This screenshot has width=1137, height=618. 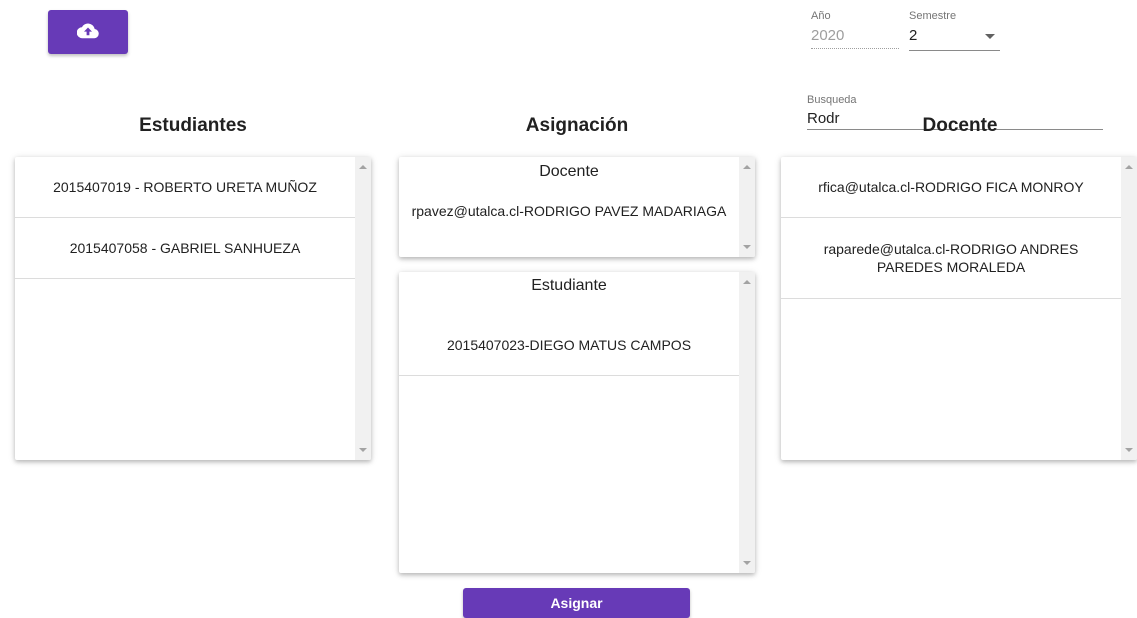 I want to click on year-label: Año, so click(x=821, y=16).